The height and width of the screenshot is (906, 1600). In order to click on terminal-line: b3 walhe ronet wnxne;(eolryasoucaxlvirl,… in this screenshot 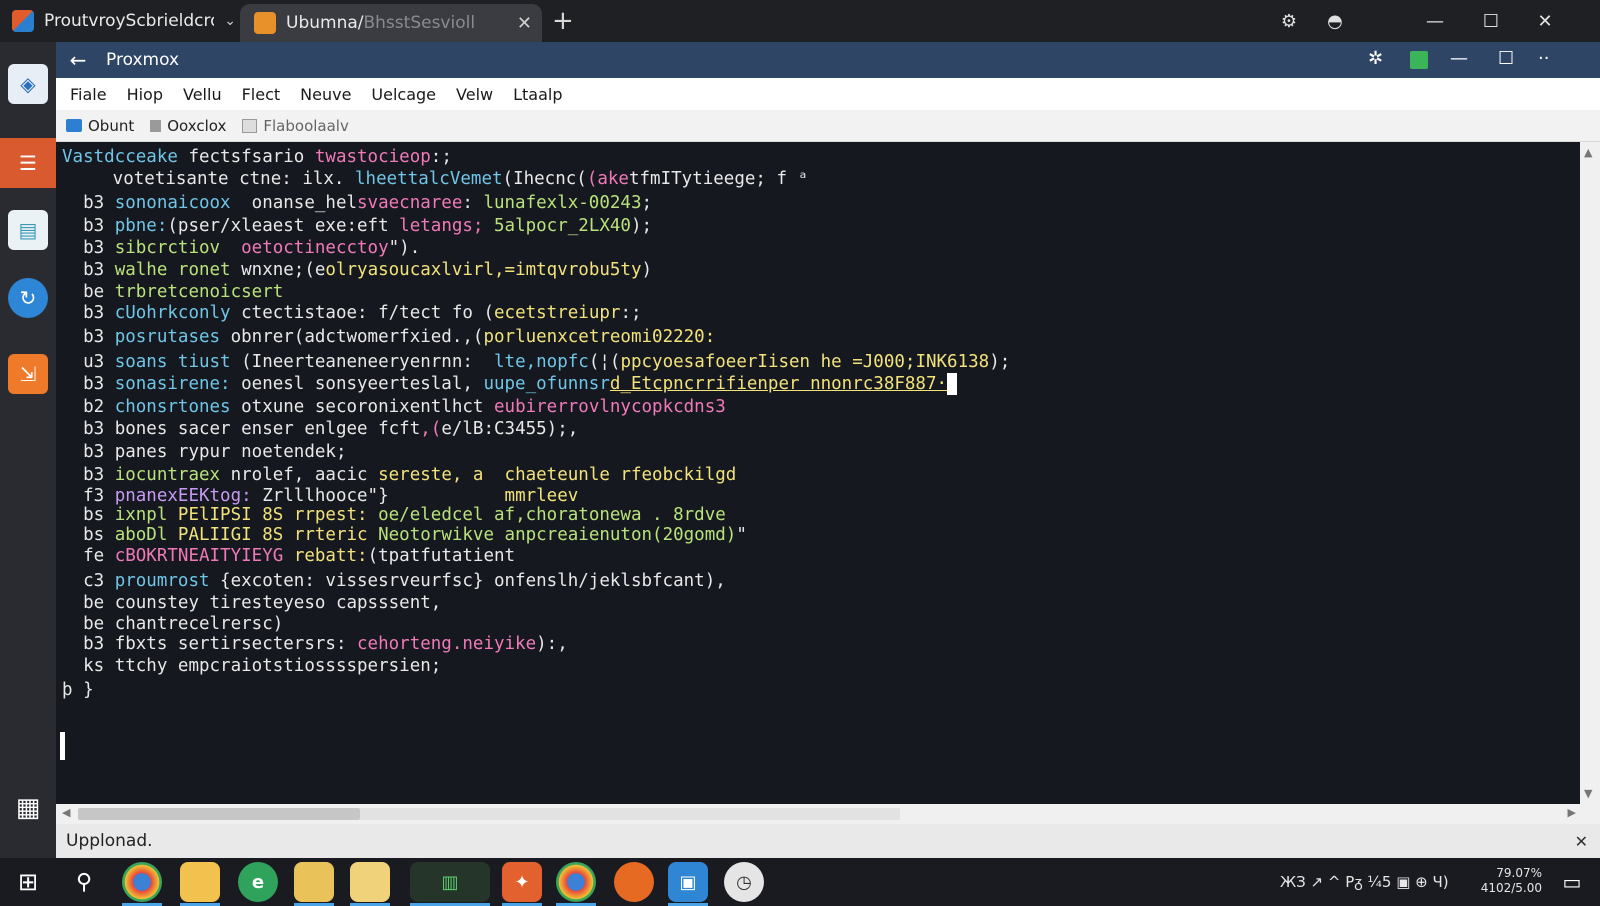, I will do `click(357, 270)`.